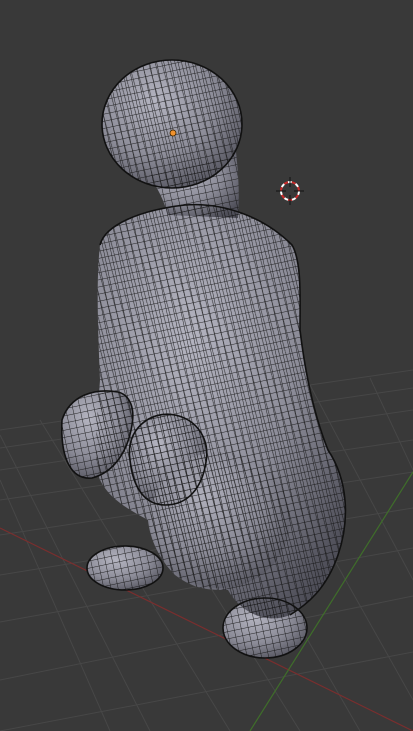  What do you see at coordinates (290, 191) in the screenshot?
I see `3d-cursor-icon` at bounding box center [290, 191].